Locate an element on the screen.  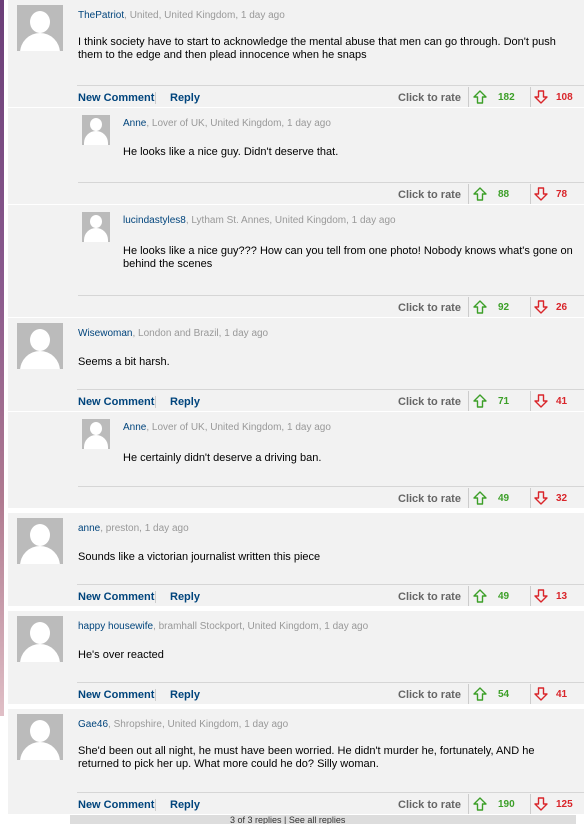
username-link: Gae46 is located at coordinates (93, 724).